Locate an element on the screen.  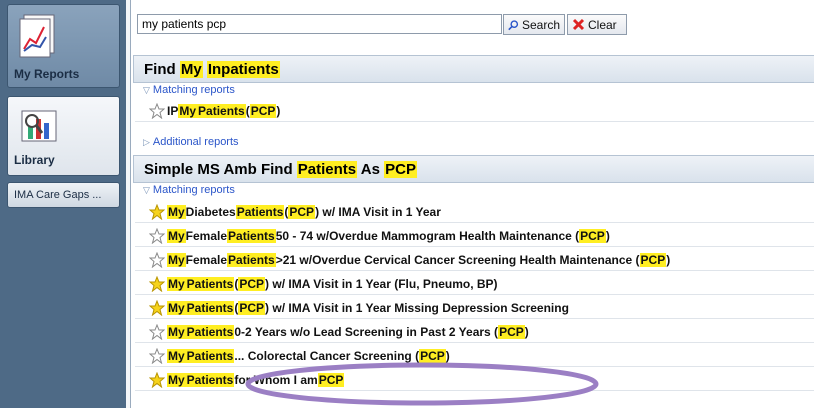
search-bar: Search Clear is located at coordinates (472, 24).